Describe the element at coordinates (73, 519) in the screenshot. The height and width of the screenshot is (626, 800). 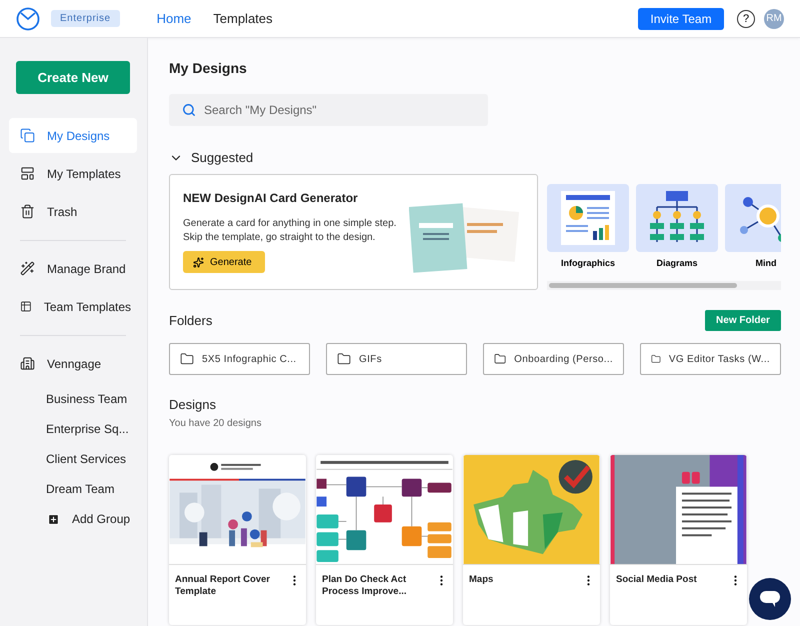
I see `sidebar-item: Add Group` at that location.